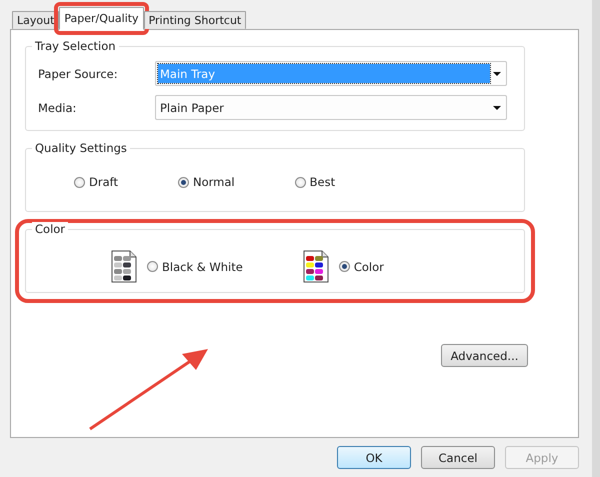 The height and width of the screenshot is (477, 600). Describe the element at coordinates (36, 20) in the screenshot. I see `tab: Layout` at that location.